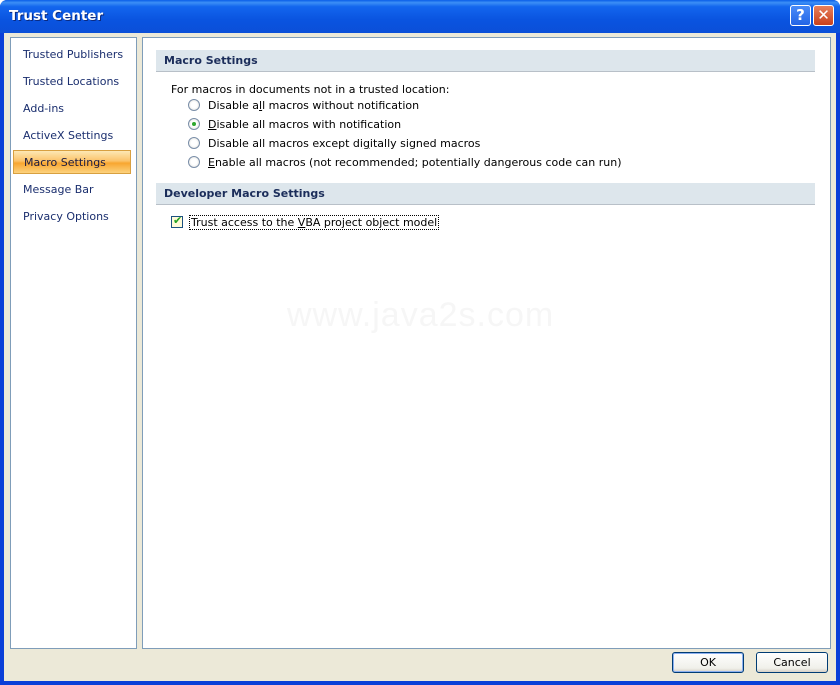  What do you see at coordinates (314, 105) in the screenshot?
I see `radio-label: Disable all macros without notification` at bounding box center [314, 105].